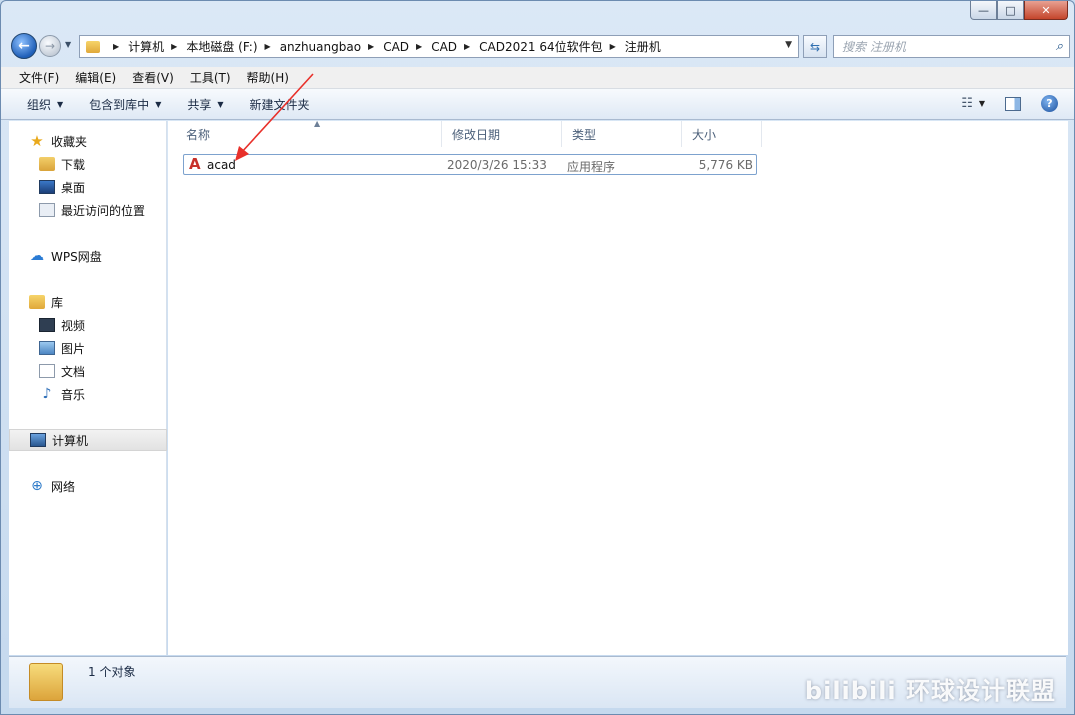 This screenshot has width=1075, height=715. Describe the element at coordinates (76, 256) in the screenshot. I see `sidebar-item-label: WPS网盘` at that location.